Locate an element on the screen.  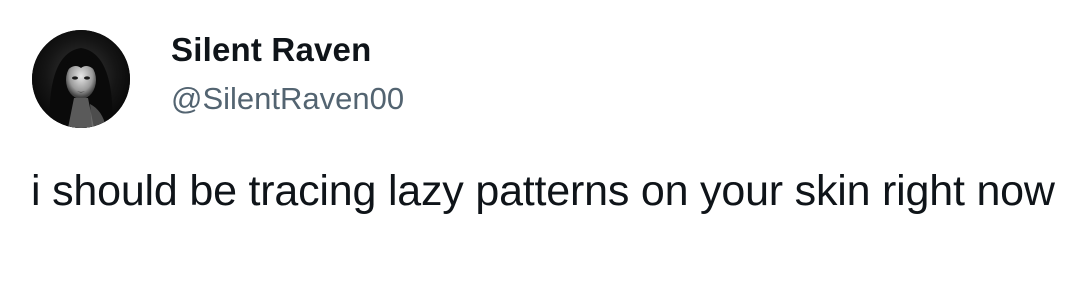
avatar-portrait-icon is located at coordinates (81, 79).